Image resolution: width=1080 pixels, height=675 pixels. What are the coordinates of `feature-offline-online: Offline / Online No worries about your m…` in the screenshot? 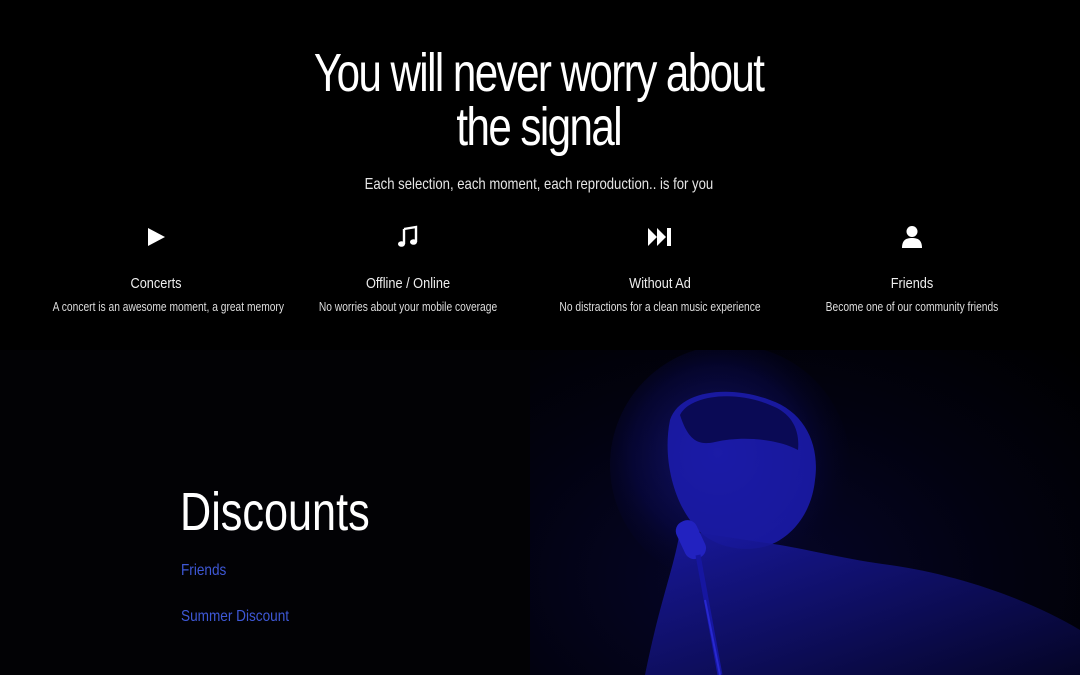 It's located at (408, 268).